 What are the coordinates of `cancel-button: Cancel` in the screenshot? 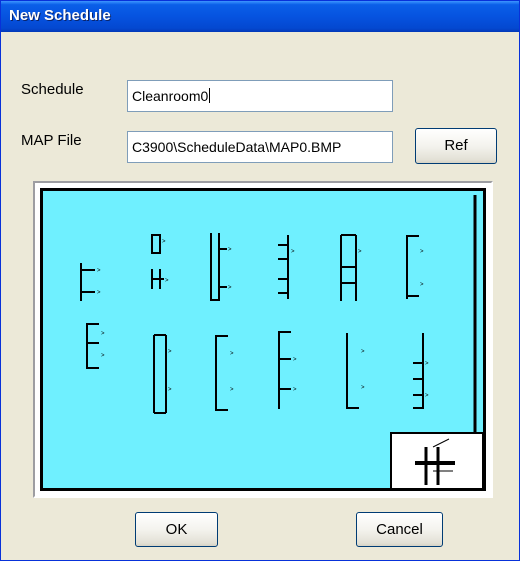 It's located at (399, 529).